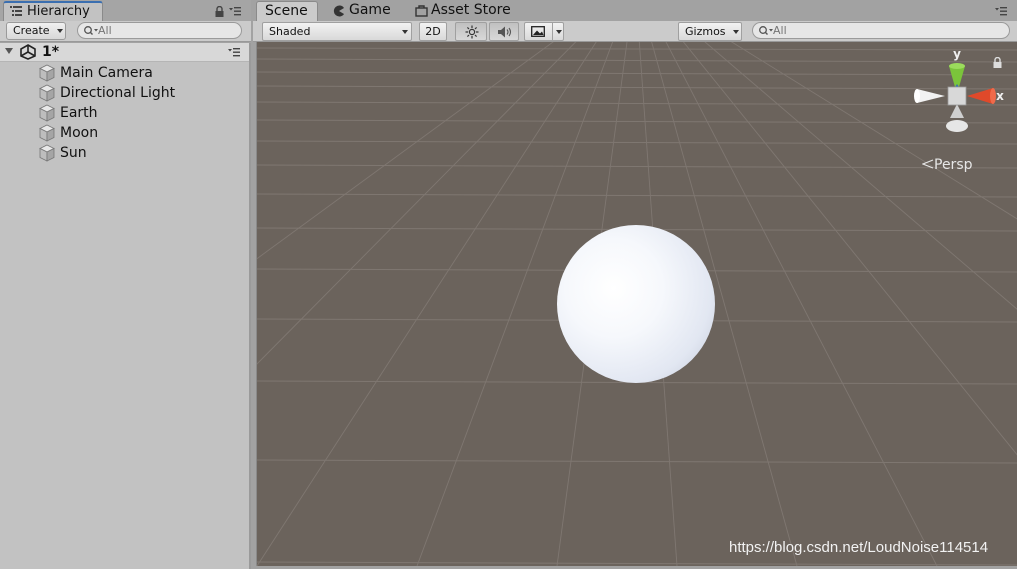 The height and width of the screenshot is (569, 1017). What do you see at coordinates (79, 133) in the screenshot?
I see `hierarchy-item-label: Moon` at bounding box center [79, 133].